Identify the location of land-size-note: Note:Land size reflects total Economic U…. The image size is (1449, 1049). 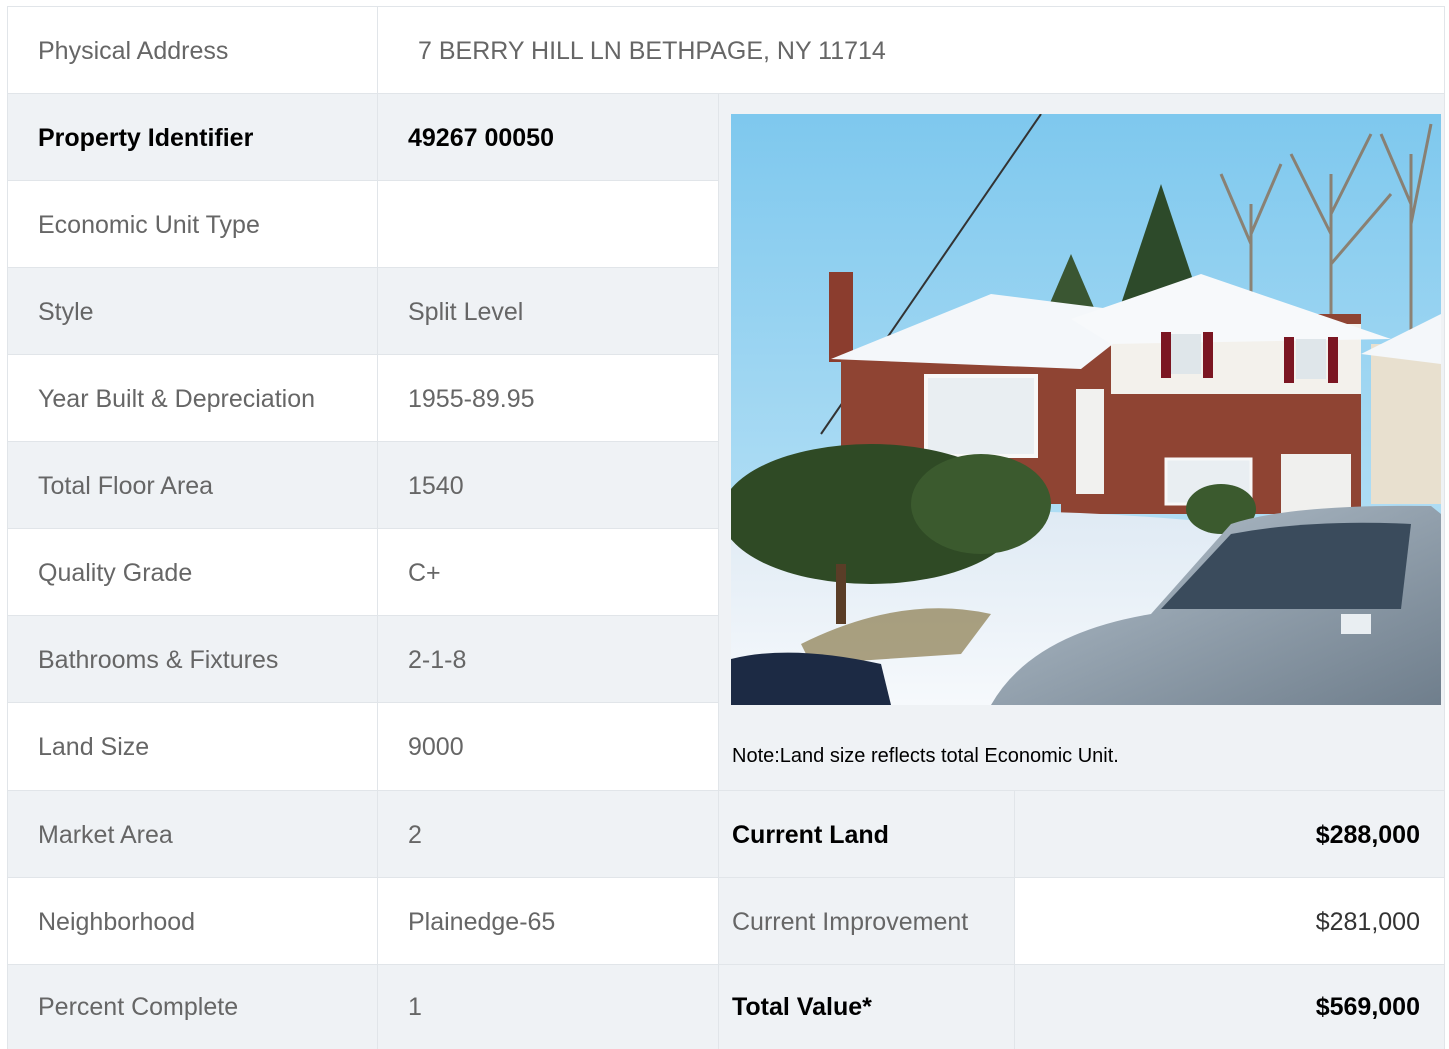
(925, 756).